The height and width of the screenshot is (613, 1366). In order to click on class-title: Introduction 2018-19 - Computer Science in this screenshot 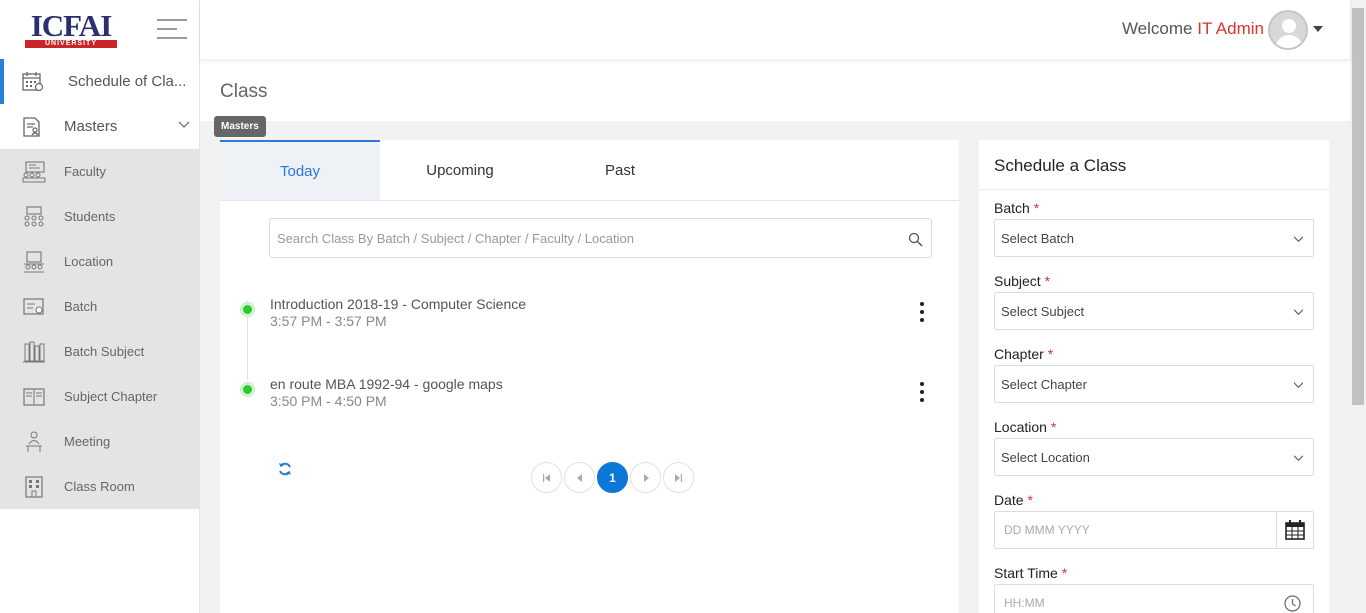, I will do `click(398, 304)`.